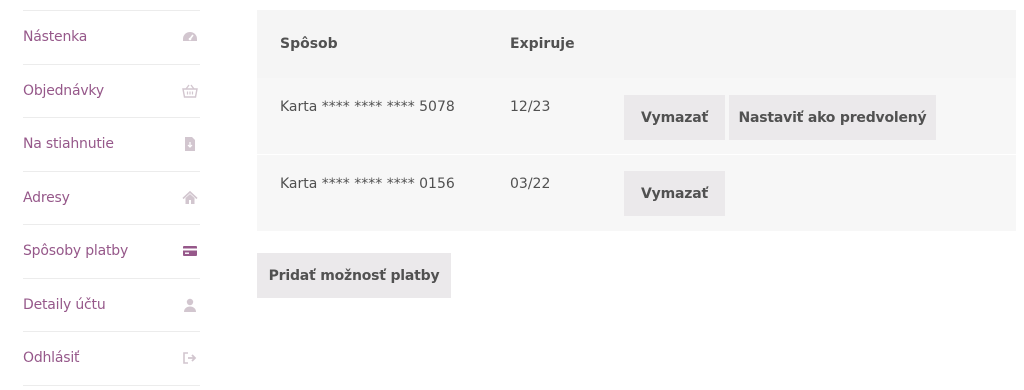  I want to click on file-download-icon, so click(190, 144).